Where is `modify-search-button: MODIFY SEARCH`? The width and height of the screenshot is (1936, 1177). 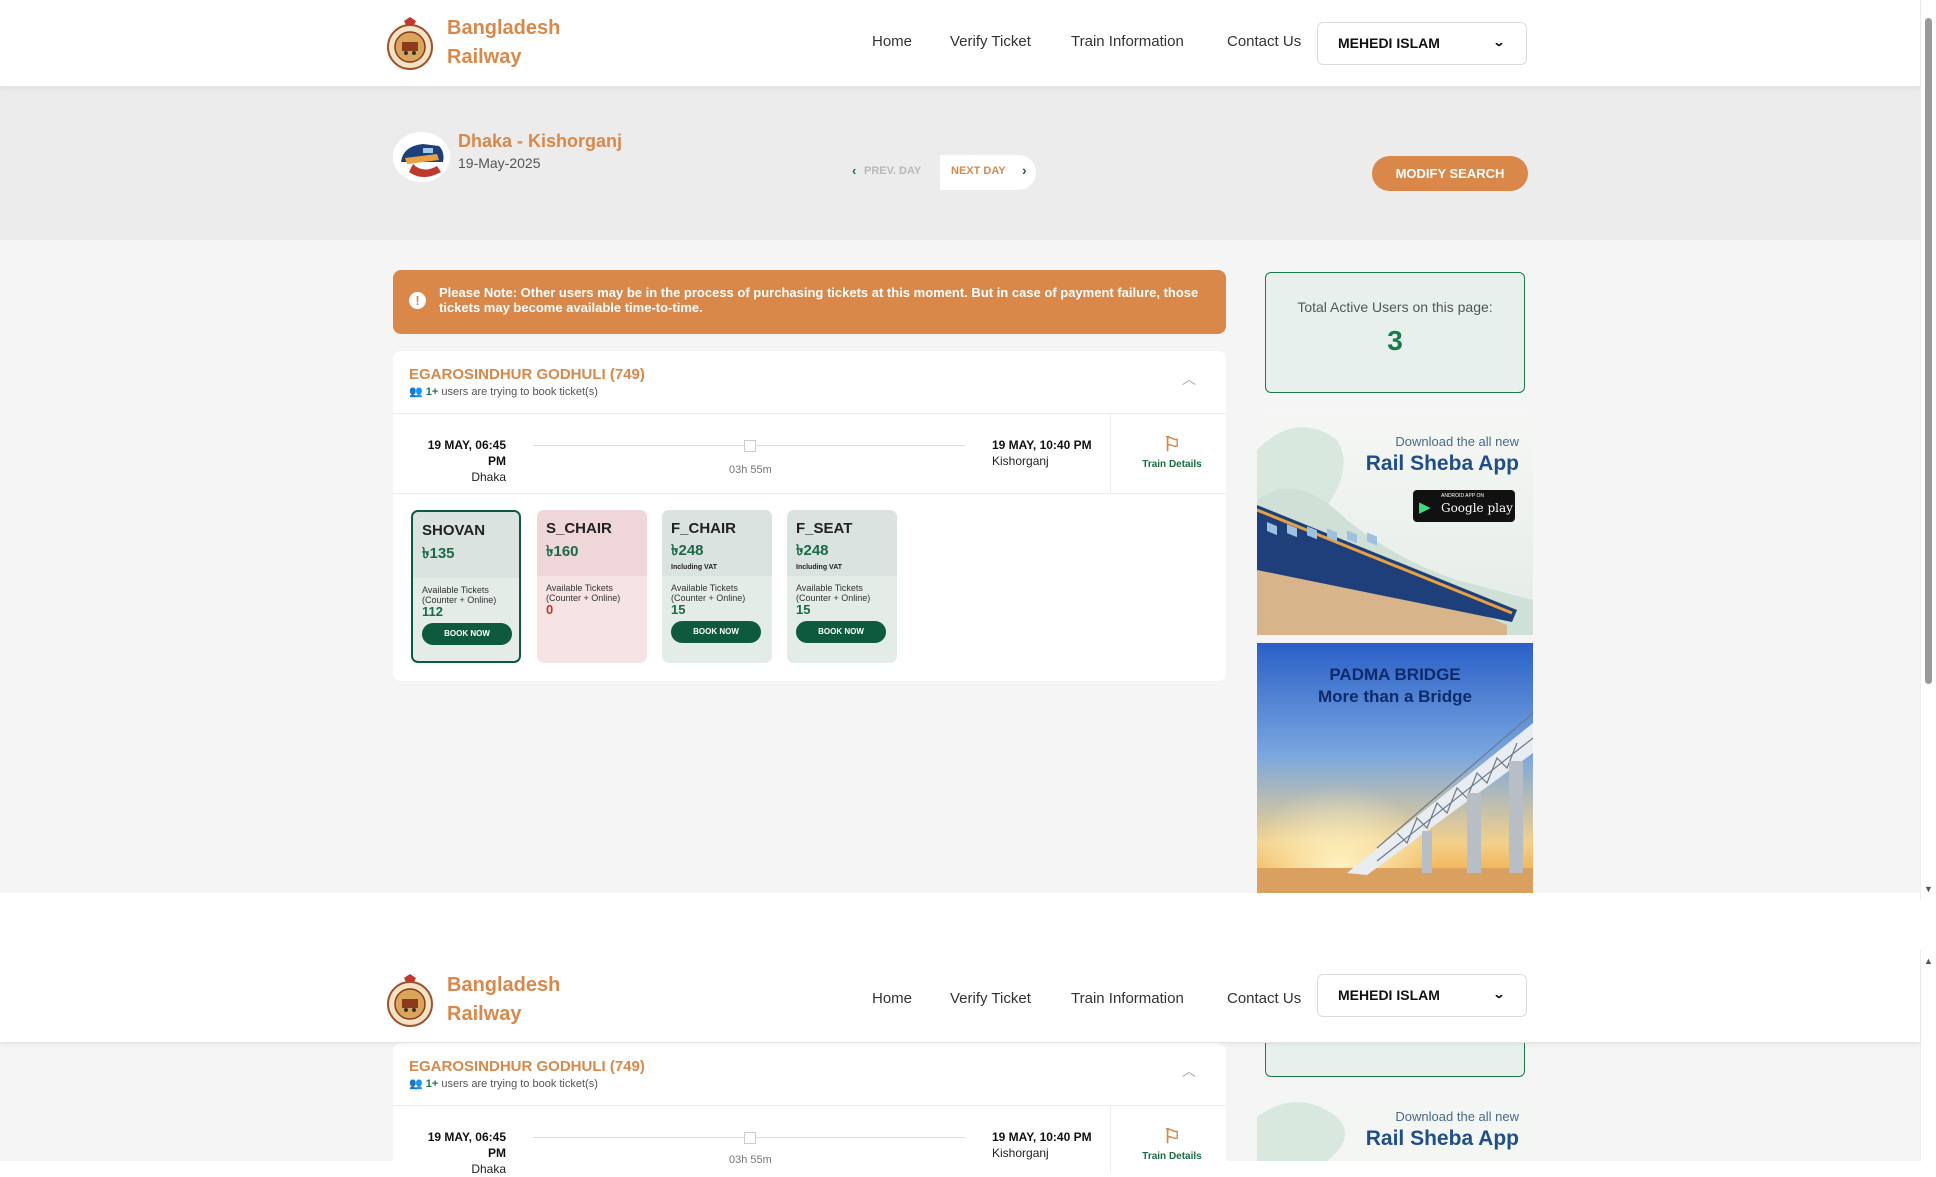
modify-search-button: MODIFY SEARCH is located at coordinates (1450, 173).